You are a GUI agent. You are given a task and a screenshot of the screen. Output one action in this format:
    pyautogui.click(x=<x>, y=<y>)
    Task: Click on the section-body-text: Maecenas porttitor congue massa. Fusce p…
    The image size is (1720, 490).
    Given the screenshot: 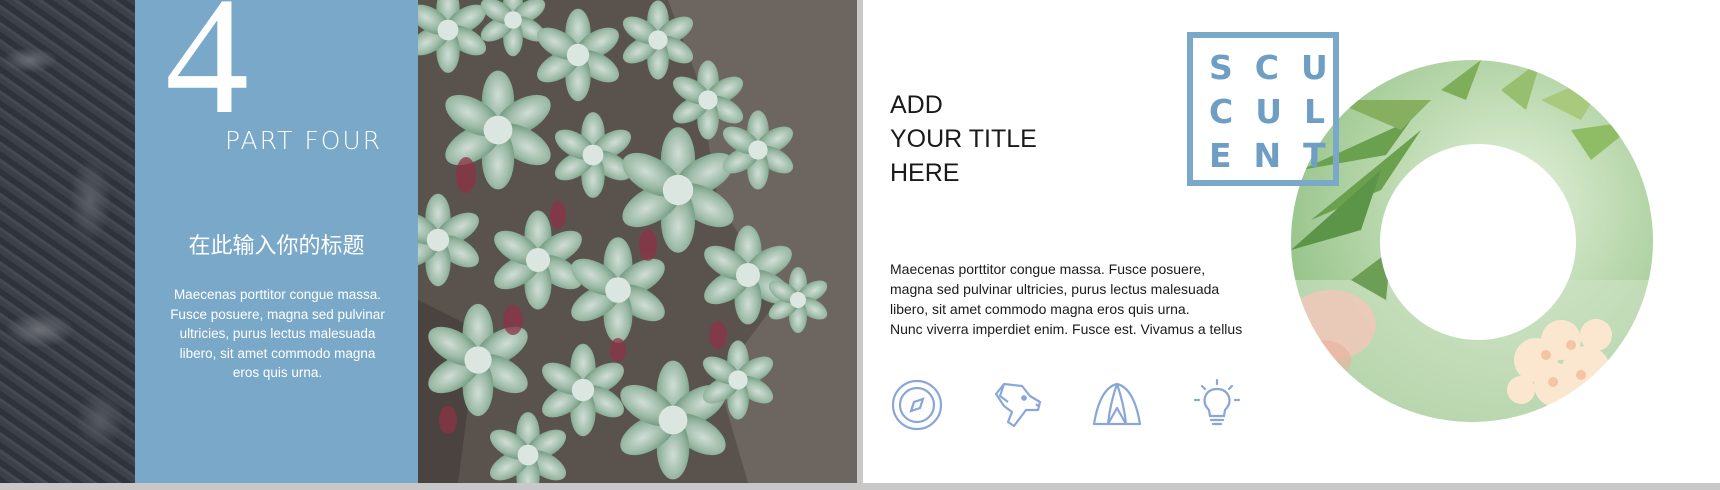 What is the action you would take?
    pyautogui.click(x=277, y=333)
    